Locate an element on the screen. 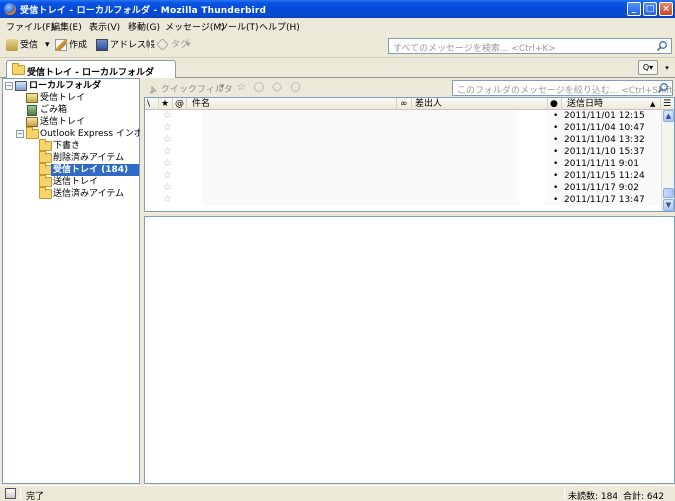 The height and width of the screenshot is (501, 675). subject-column-header: 件名 is located at coordinates (292, 104).